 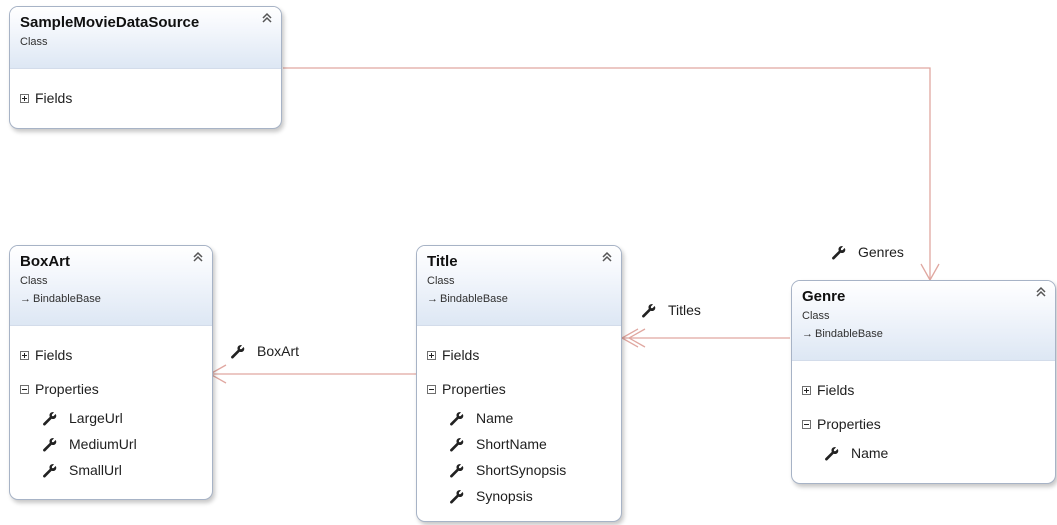 What do you see at coordinates (96, 418) in the screenshot?
I see `property-name: LargeUrl` at bounding box center [96, 418].